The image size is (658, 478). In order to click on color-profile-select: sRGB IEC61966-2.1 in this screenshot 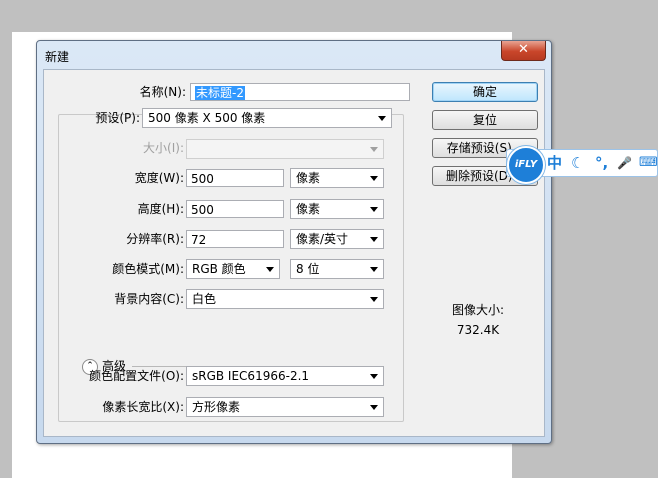, I will do `click(285, 376)`.